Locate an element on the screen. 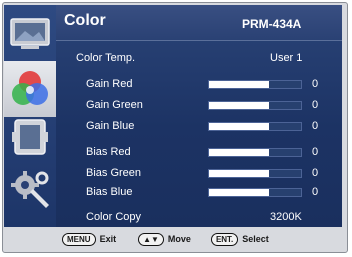  sidebar-item-color is located at coordinates (30, 89).